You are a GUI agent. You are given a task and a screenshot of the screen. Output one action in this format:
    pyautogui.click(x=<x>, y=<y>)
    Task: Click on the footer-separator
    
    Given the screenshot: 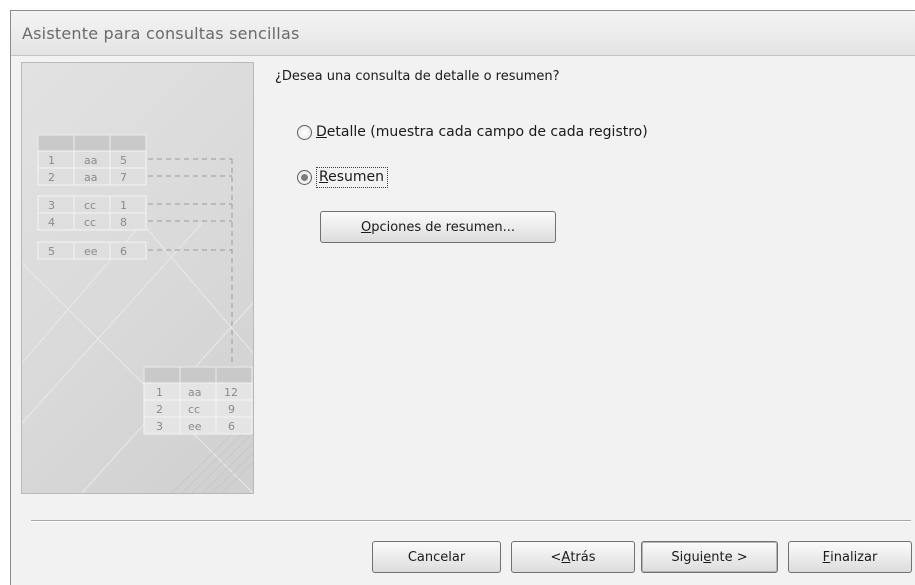 What is the action you would take?
    pyautogui.click(x=471, y=521)
    